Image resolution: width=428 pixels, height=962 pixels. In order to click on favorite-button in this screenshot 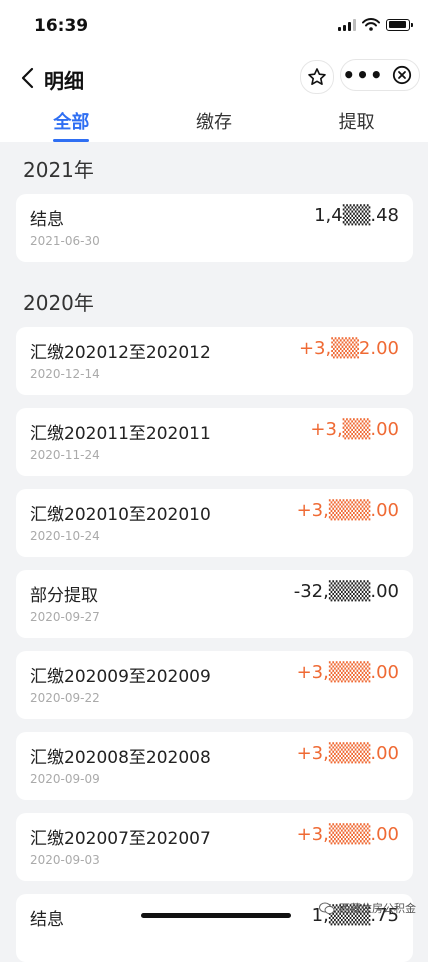, I will do `click(317, 77)`.